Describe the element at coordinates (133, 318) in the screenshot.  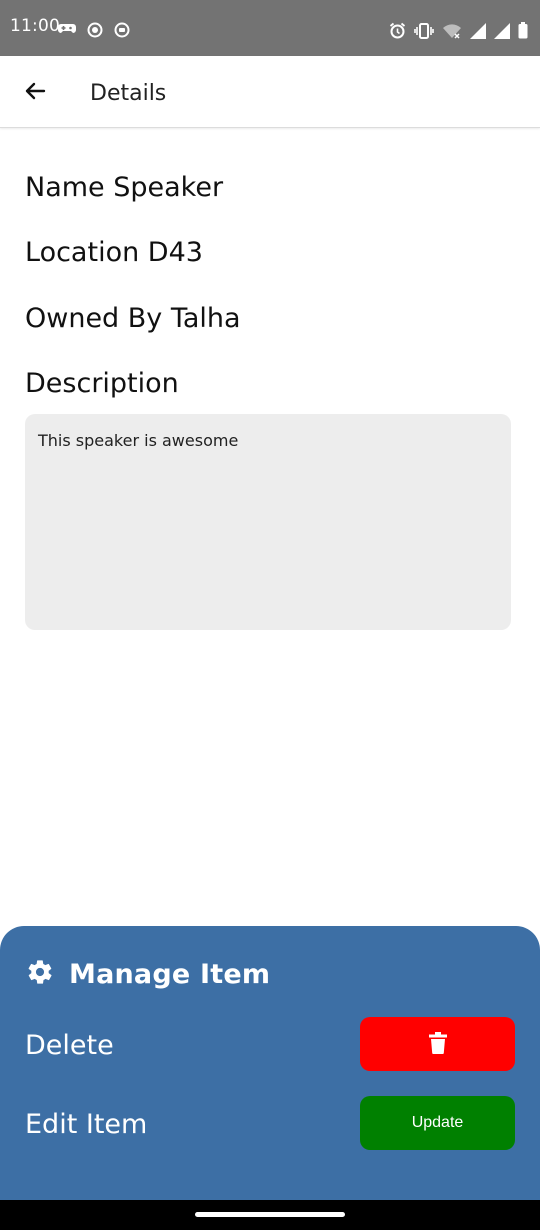
I see `item-owner: Owned By Talha` at that location.